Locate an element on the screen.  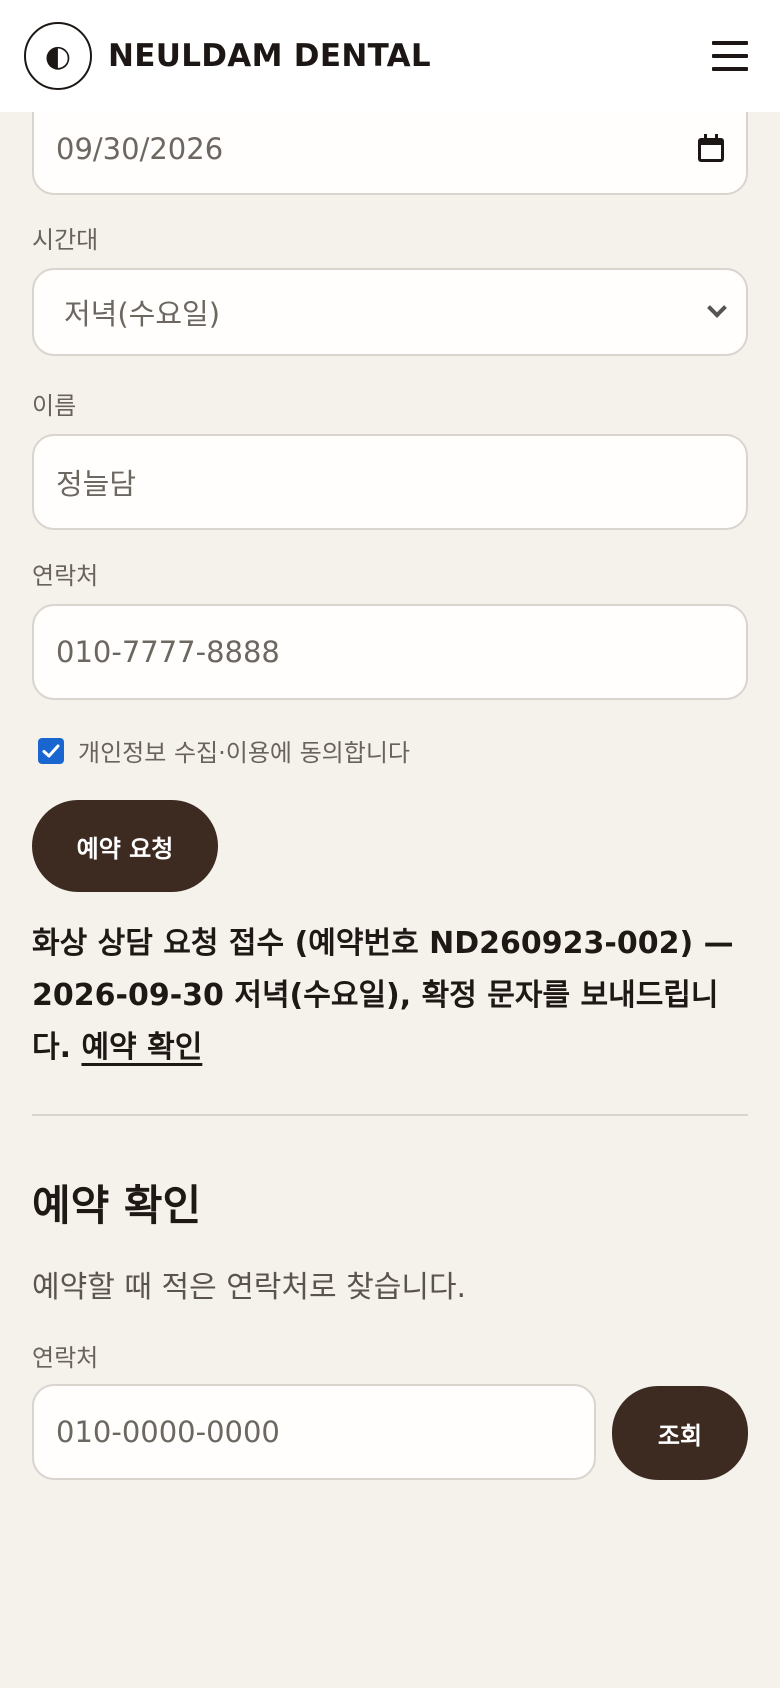
lookup-phone-label: 연락처 is located at coordinates (65, 1358).